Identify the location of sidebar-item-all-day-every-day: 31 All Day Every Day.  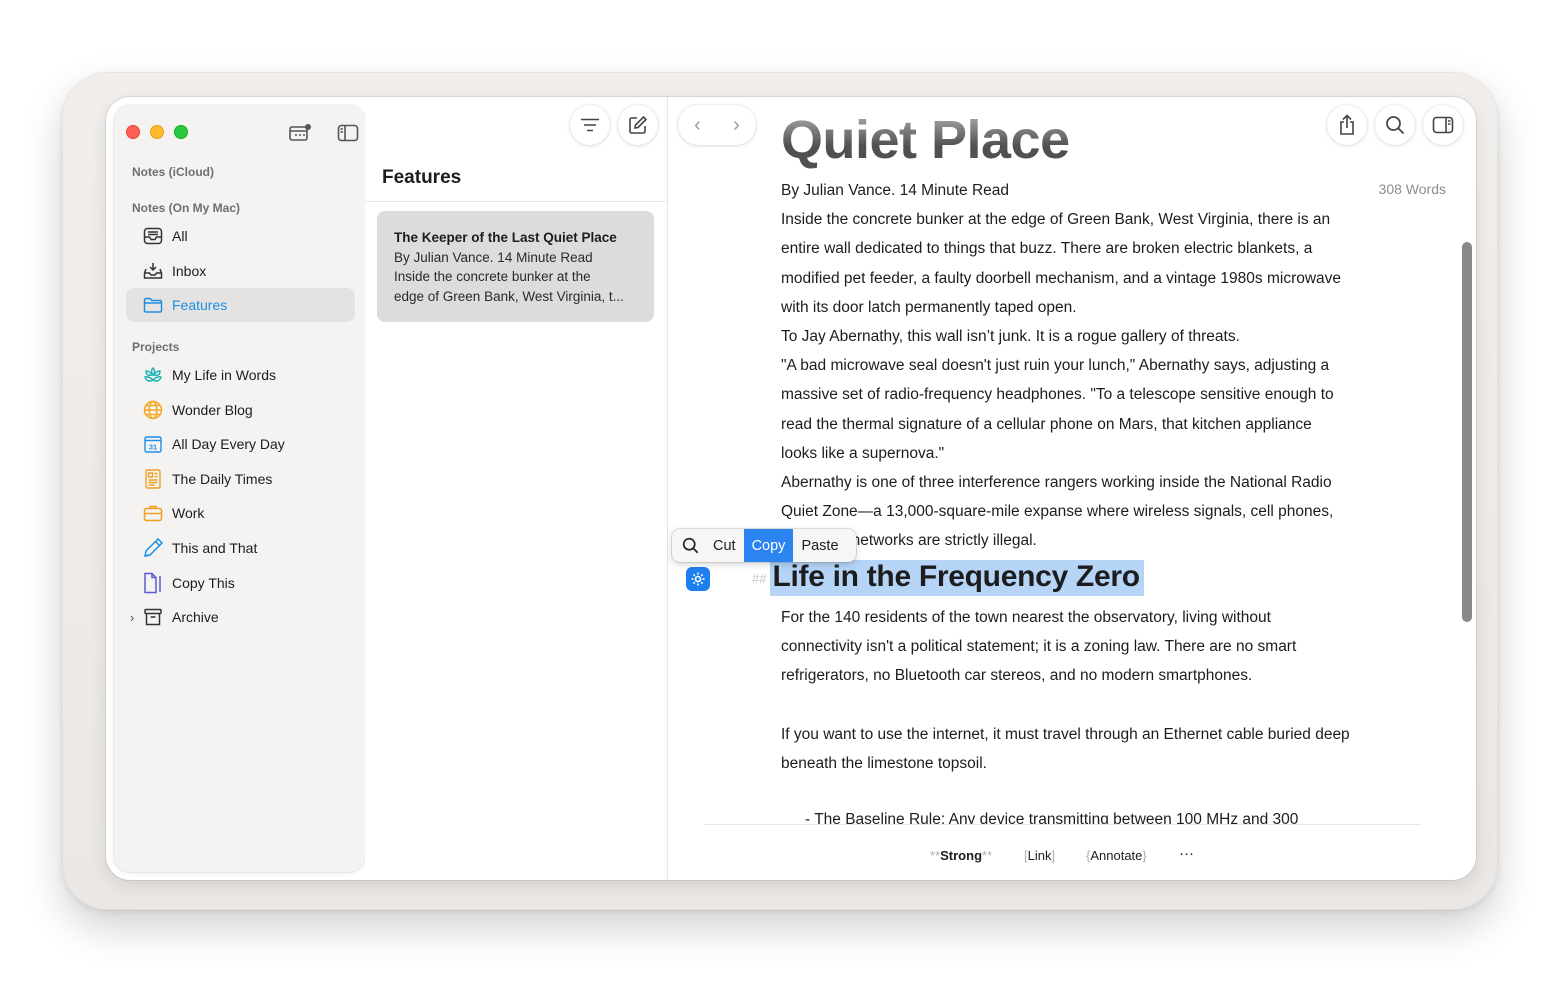
(240, 444).